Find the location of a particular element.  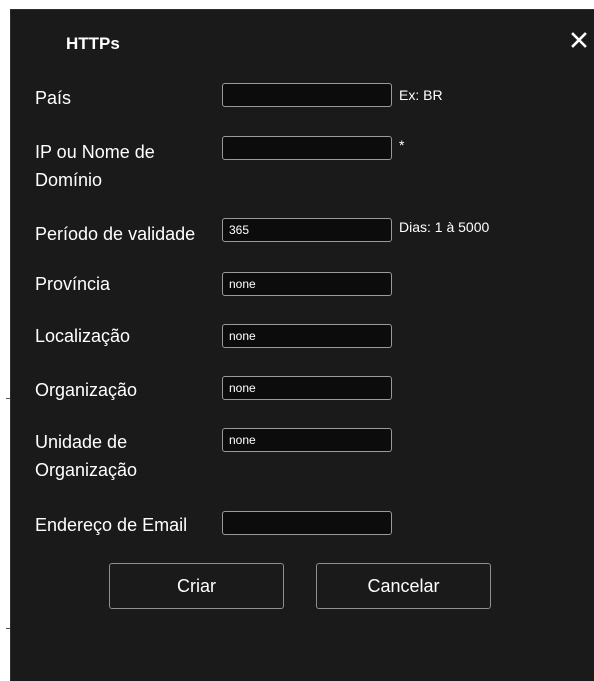

province-input is located at coordinates (307, 284).